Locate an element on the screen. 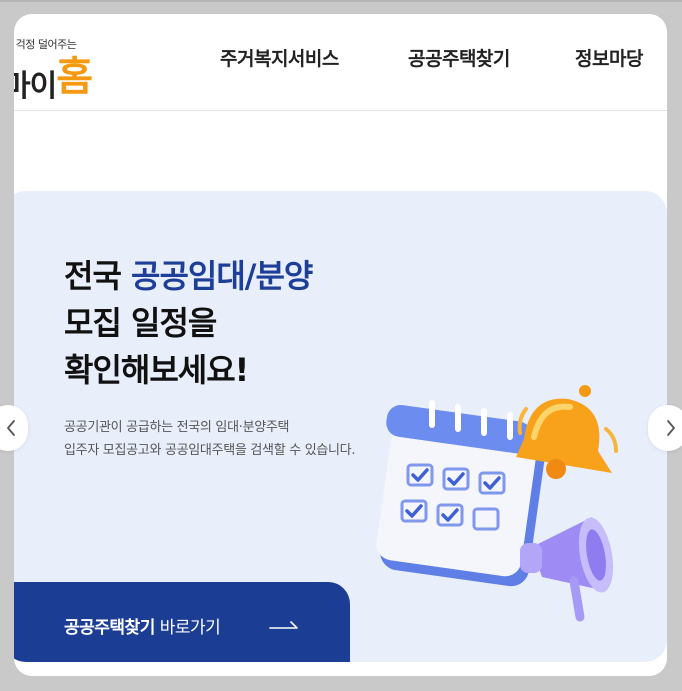  arrow-right-icon is located at coordinates (283, 625).